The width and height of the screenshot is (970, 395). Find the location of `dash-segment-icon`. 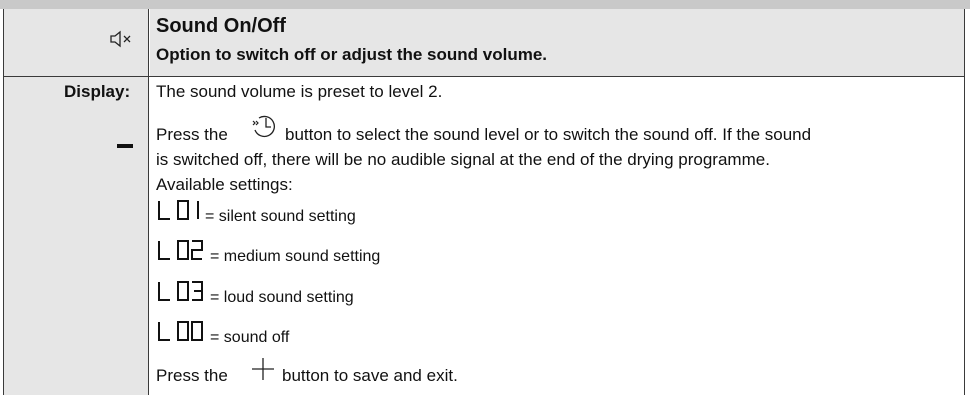

dash-segment-icon is located at coordinates (125, 146).